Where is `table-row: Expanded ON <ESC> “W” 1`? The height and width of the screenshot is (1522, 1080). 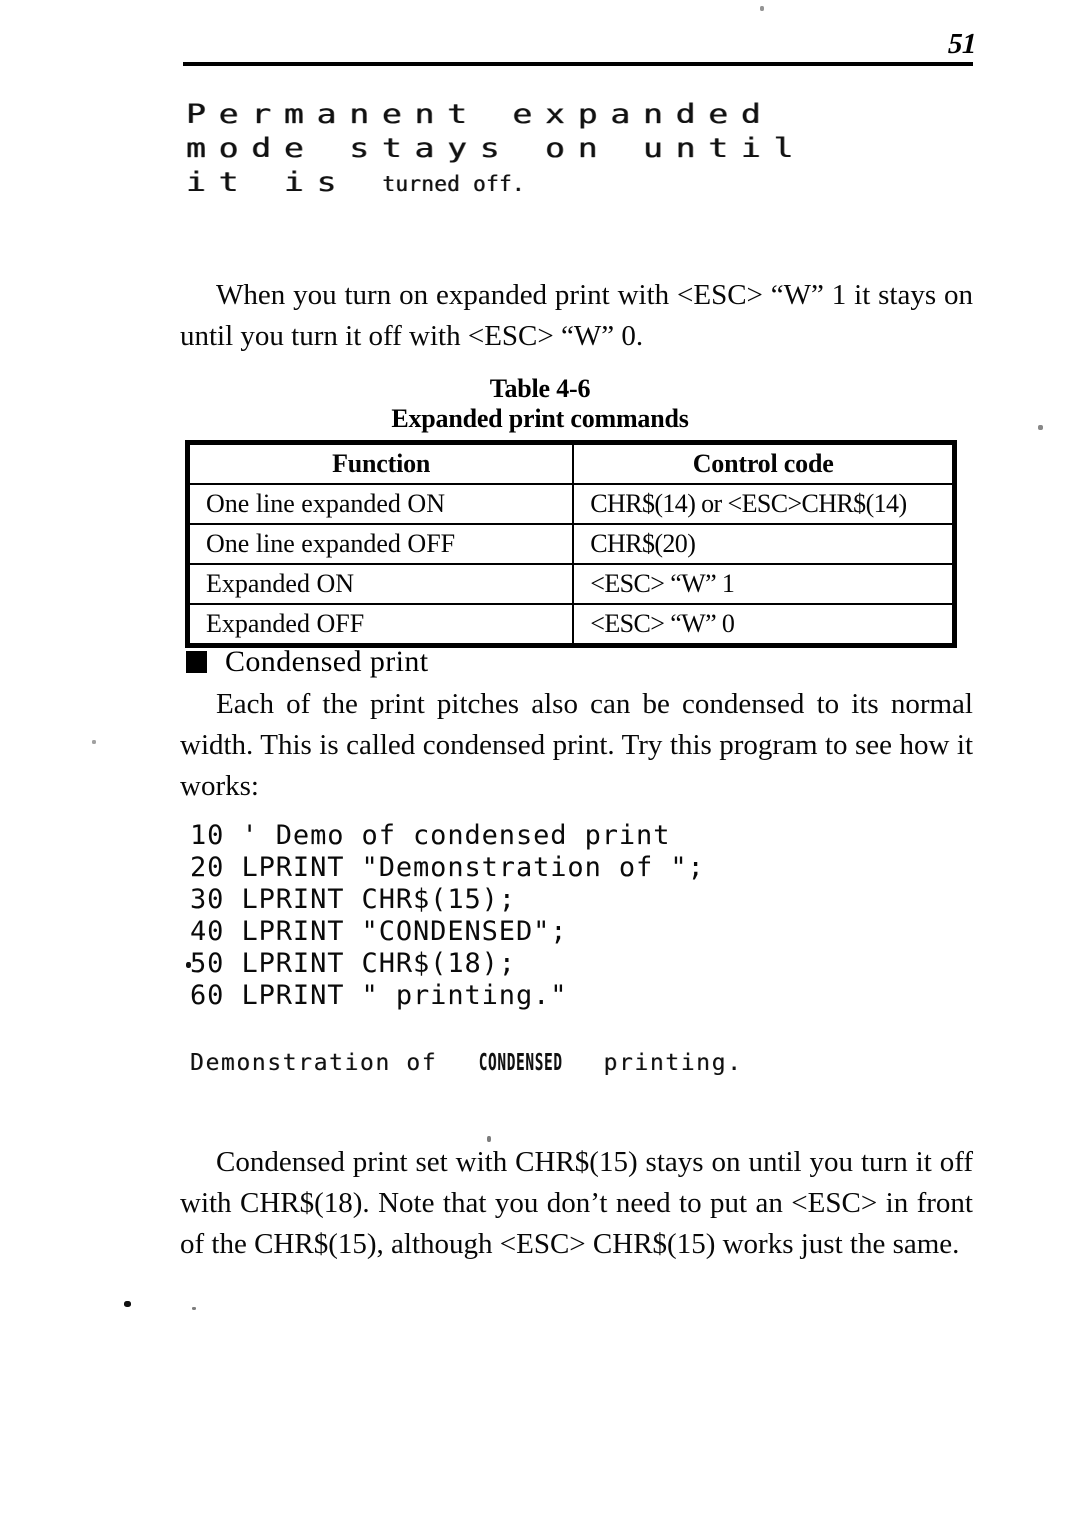 table-row: Expanded ON <ESC> “W” 1 is located at coordinates (570, 584).